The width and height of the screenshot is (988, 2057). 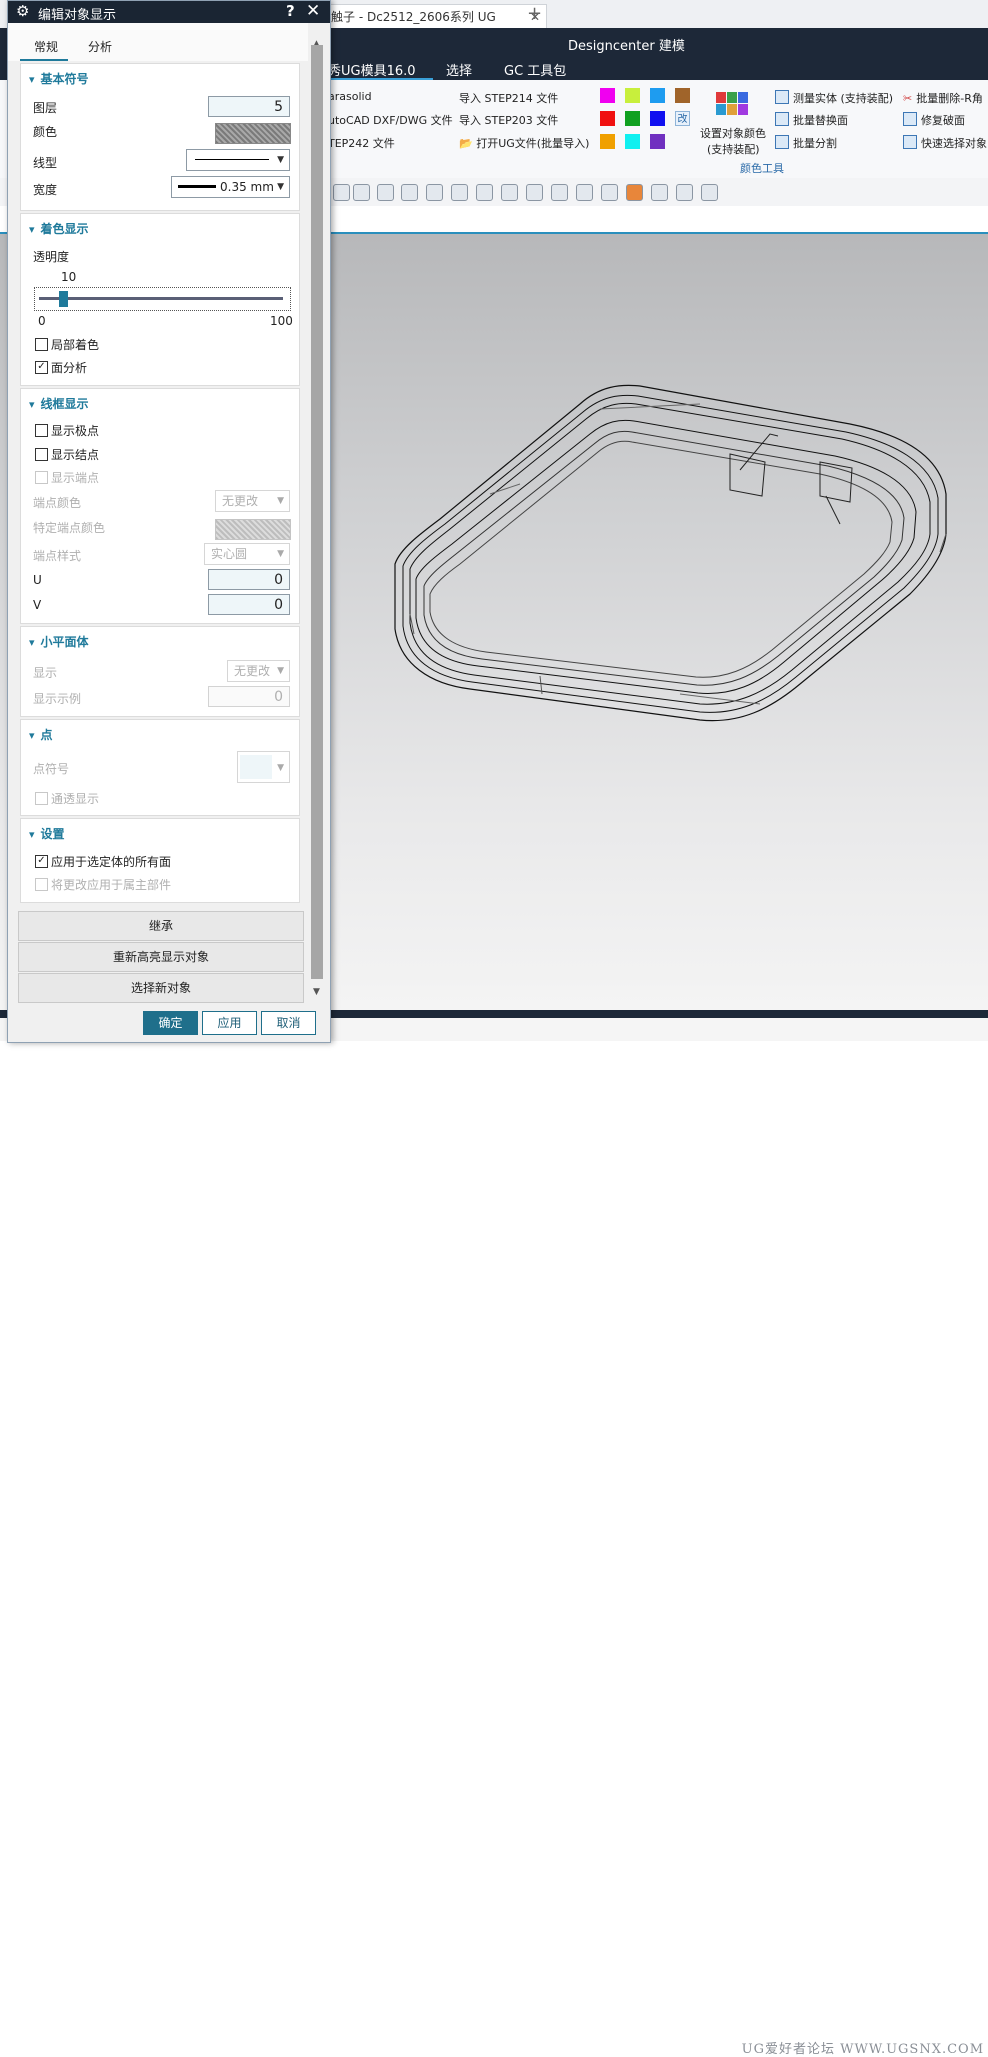 What do you see at coordinates (684, 192) in the screenshot?
I see `wave-icon` at bounding box center [684, 192].